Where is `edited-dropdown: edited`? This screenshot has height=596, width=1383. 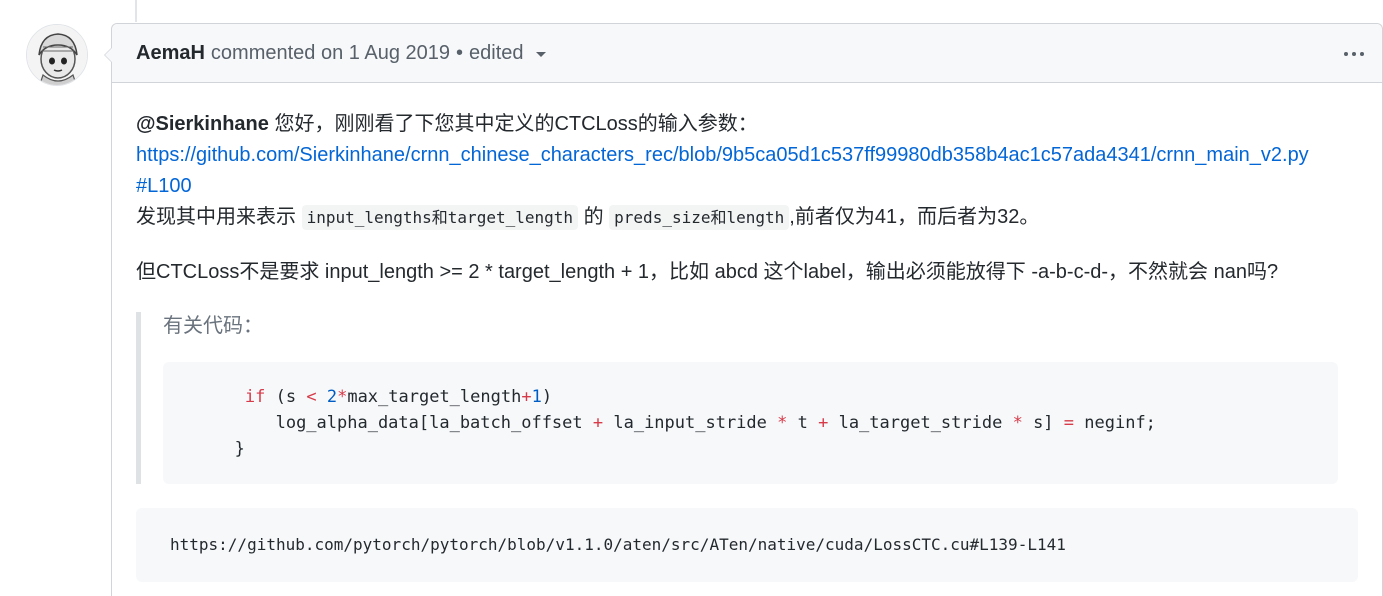
edited-dropdown: edited is located at coordinates (507, 53).